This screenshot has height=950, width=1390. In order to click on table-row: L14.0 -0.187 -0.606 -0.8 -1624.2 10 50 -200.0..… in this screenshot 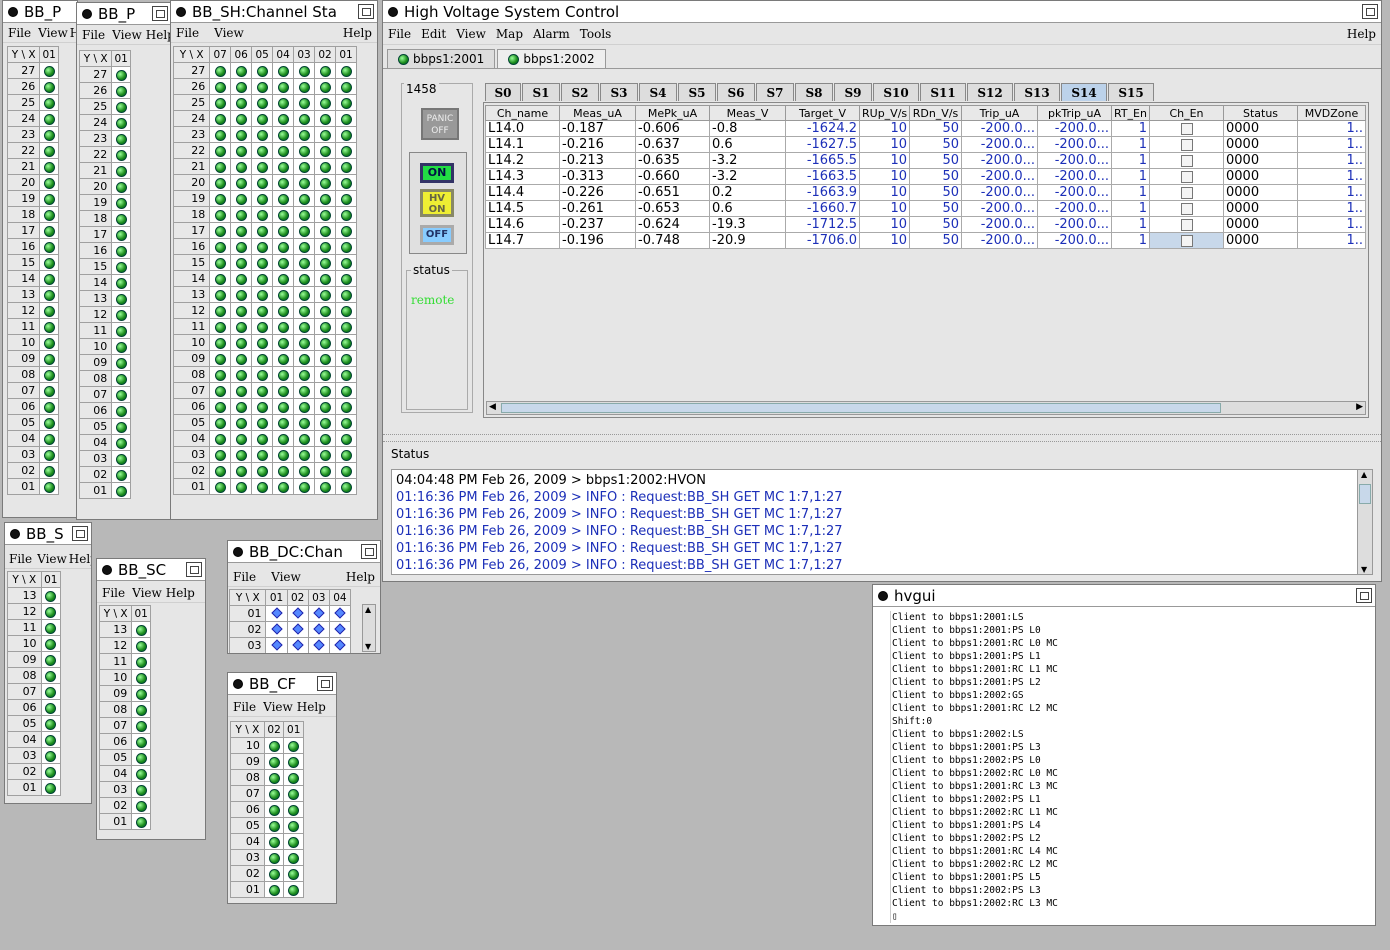, I will do `click(925, 128)`.